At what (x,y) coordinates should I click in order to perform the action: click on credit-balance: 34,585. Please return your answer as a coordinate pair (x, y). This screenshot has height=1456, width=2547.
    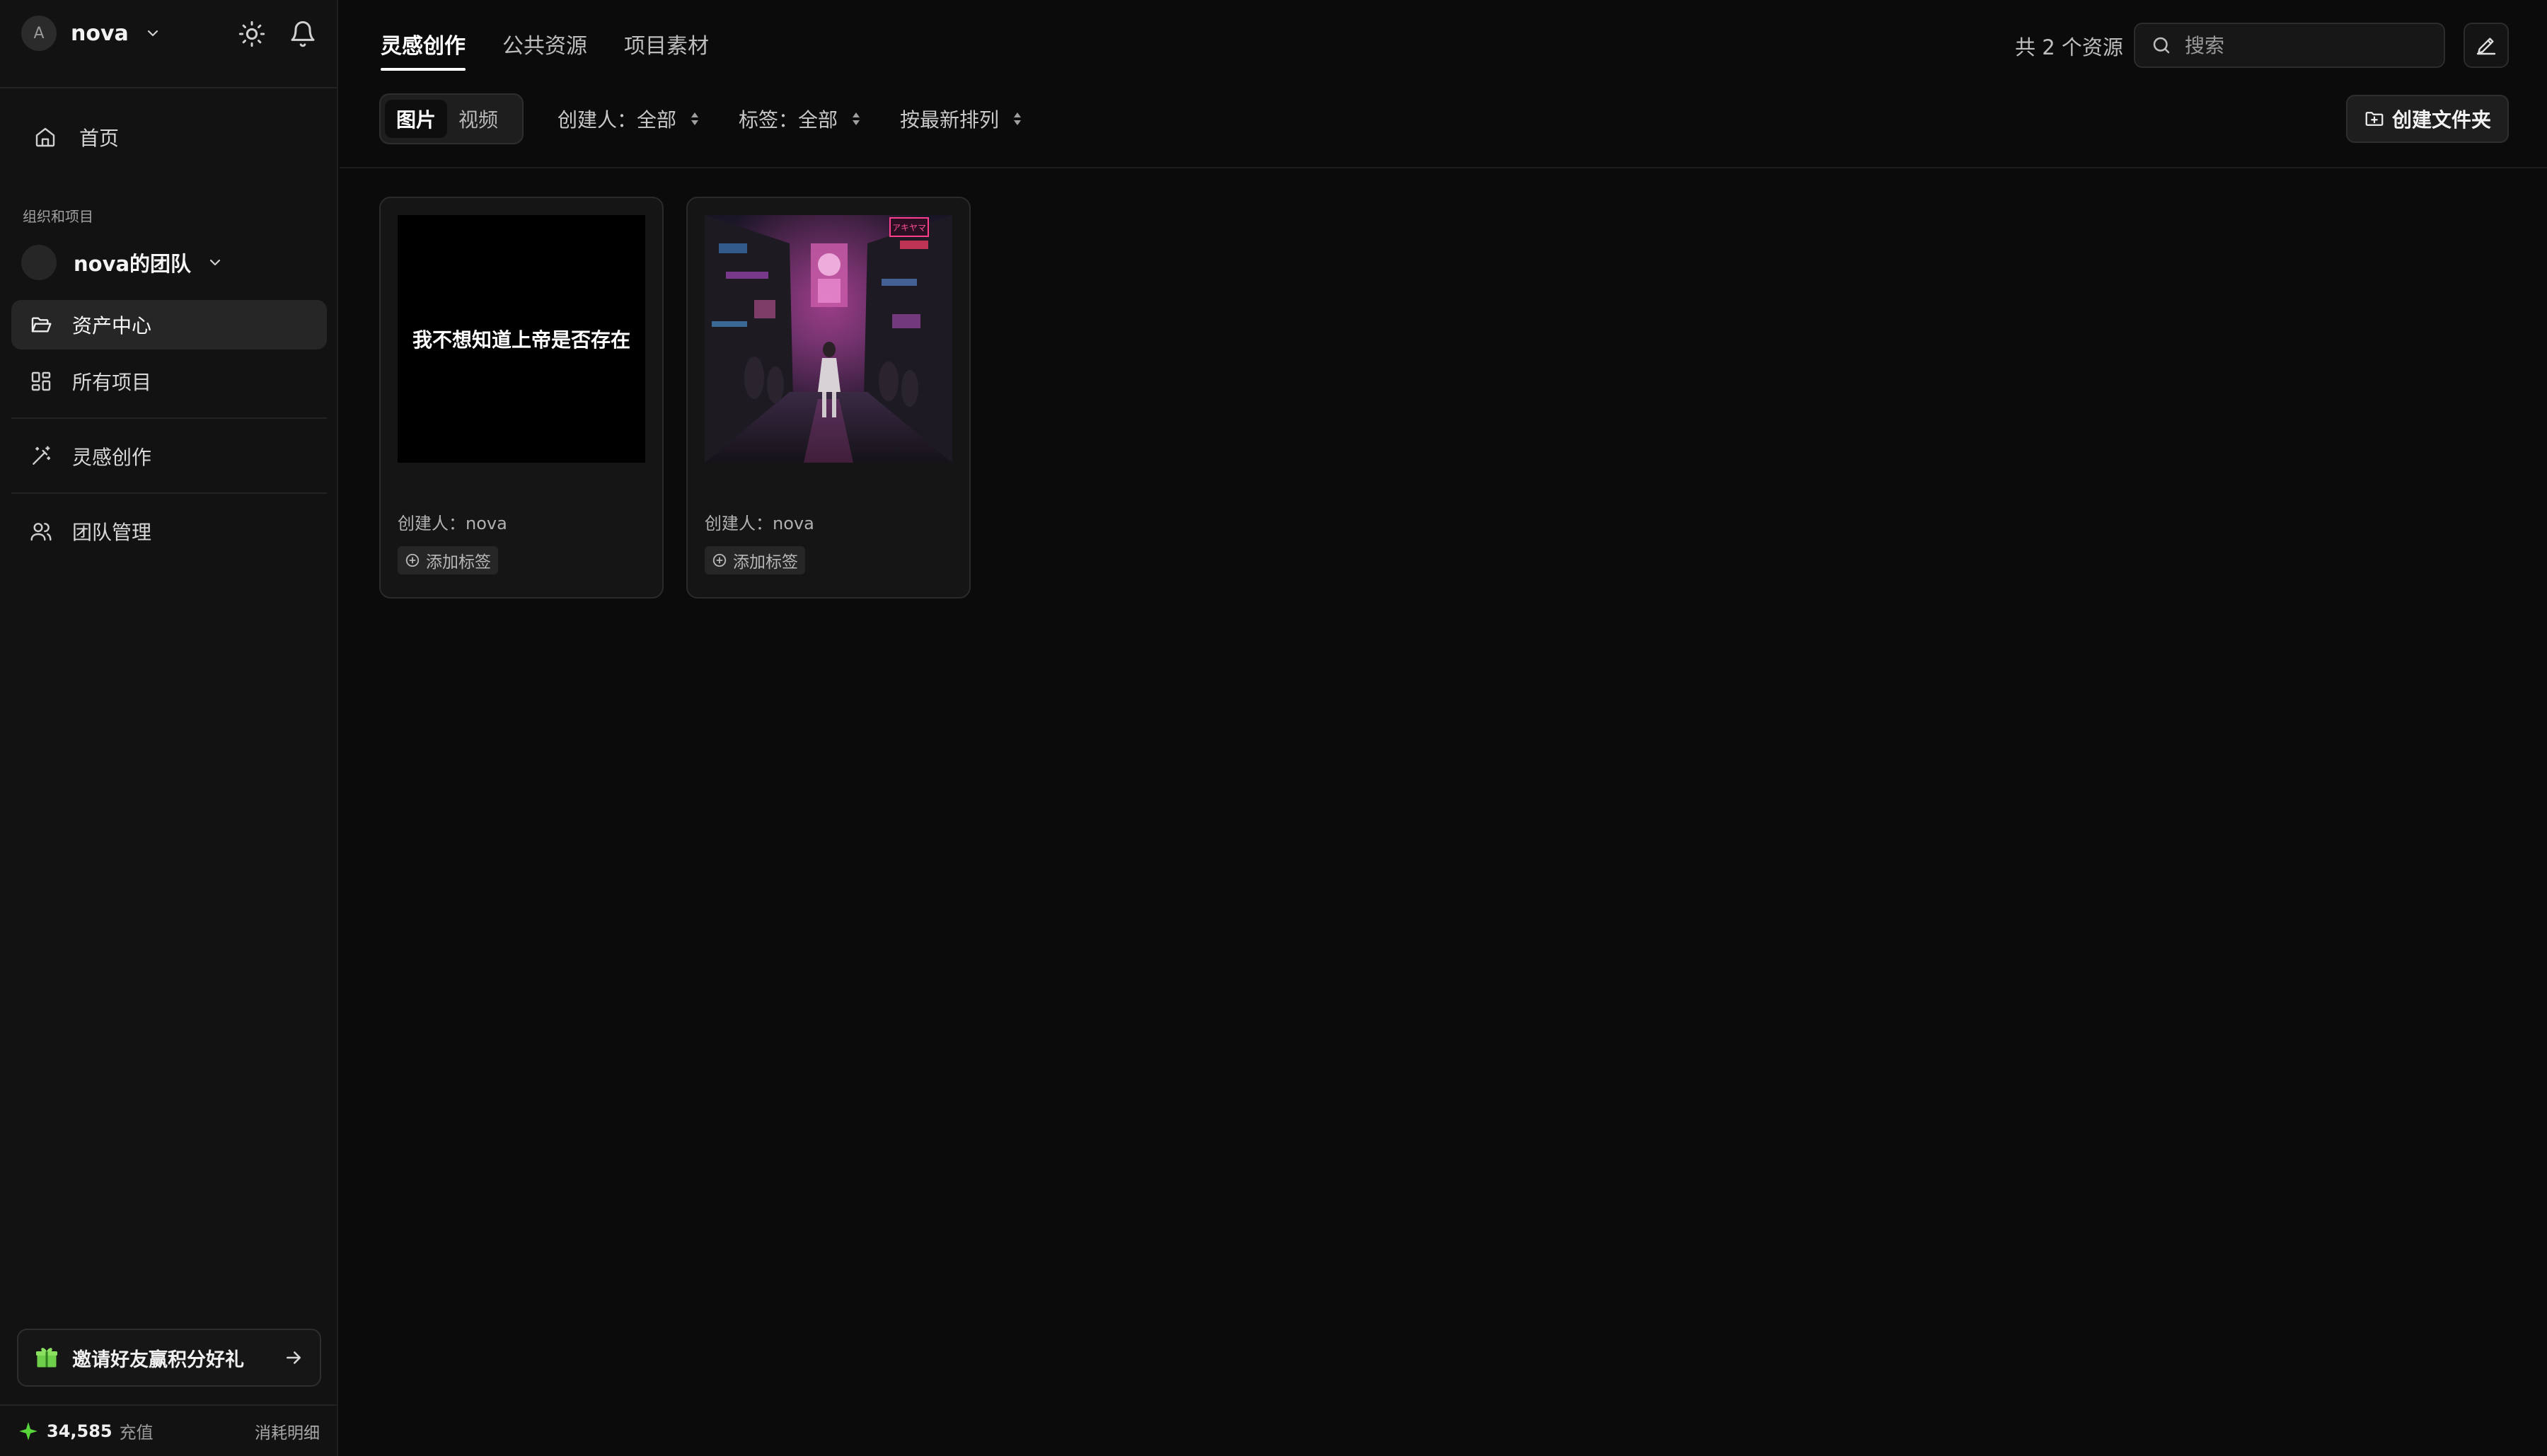
    Looking at the image, I should click on (79, 1431).